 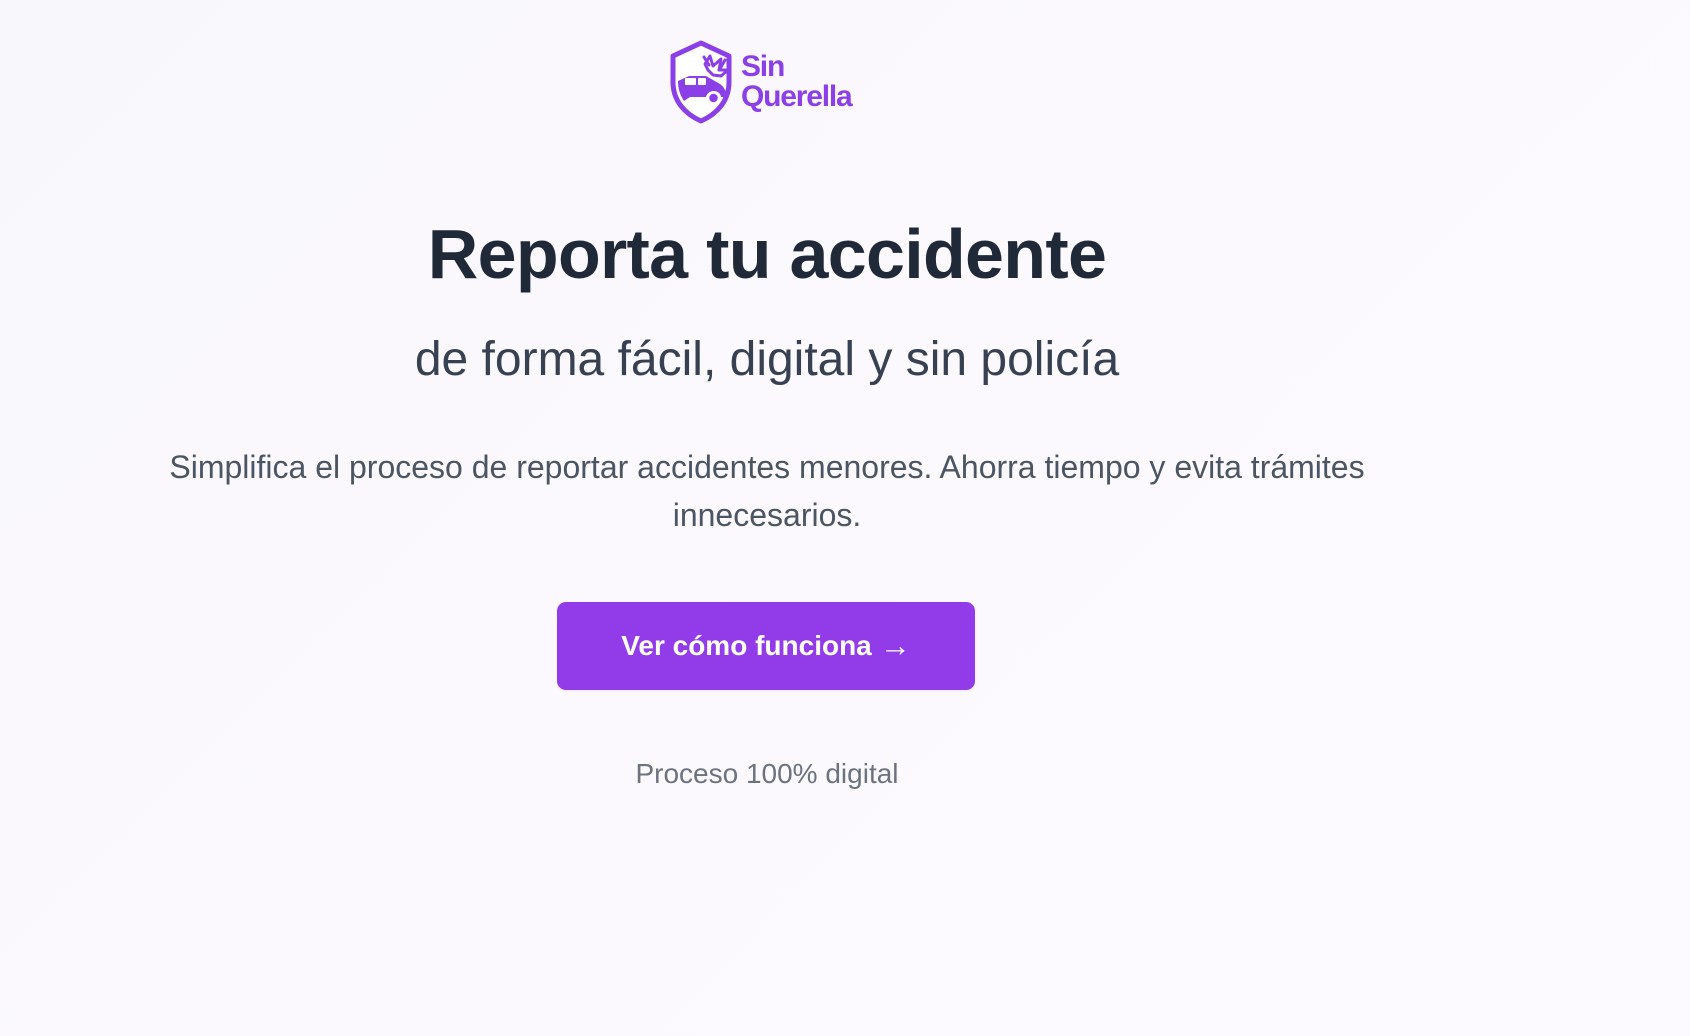 What do you see at coordinates (767, 773) in the screenshot?
I see `digital-process-note: Proceso 100% digital` at bounding box center [767, 773].